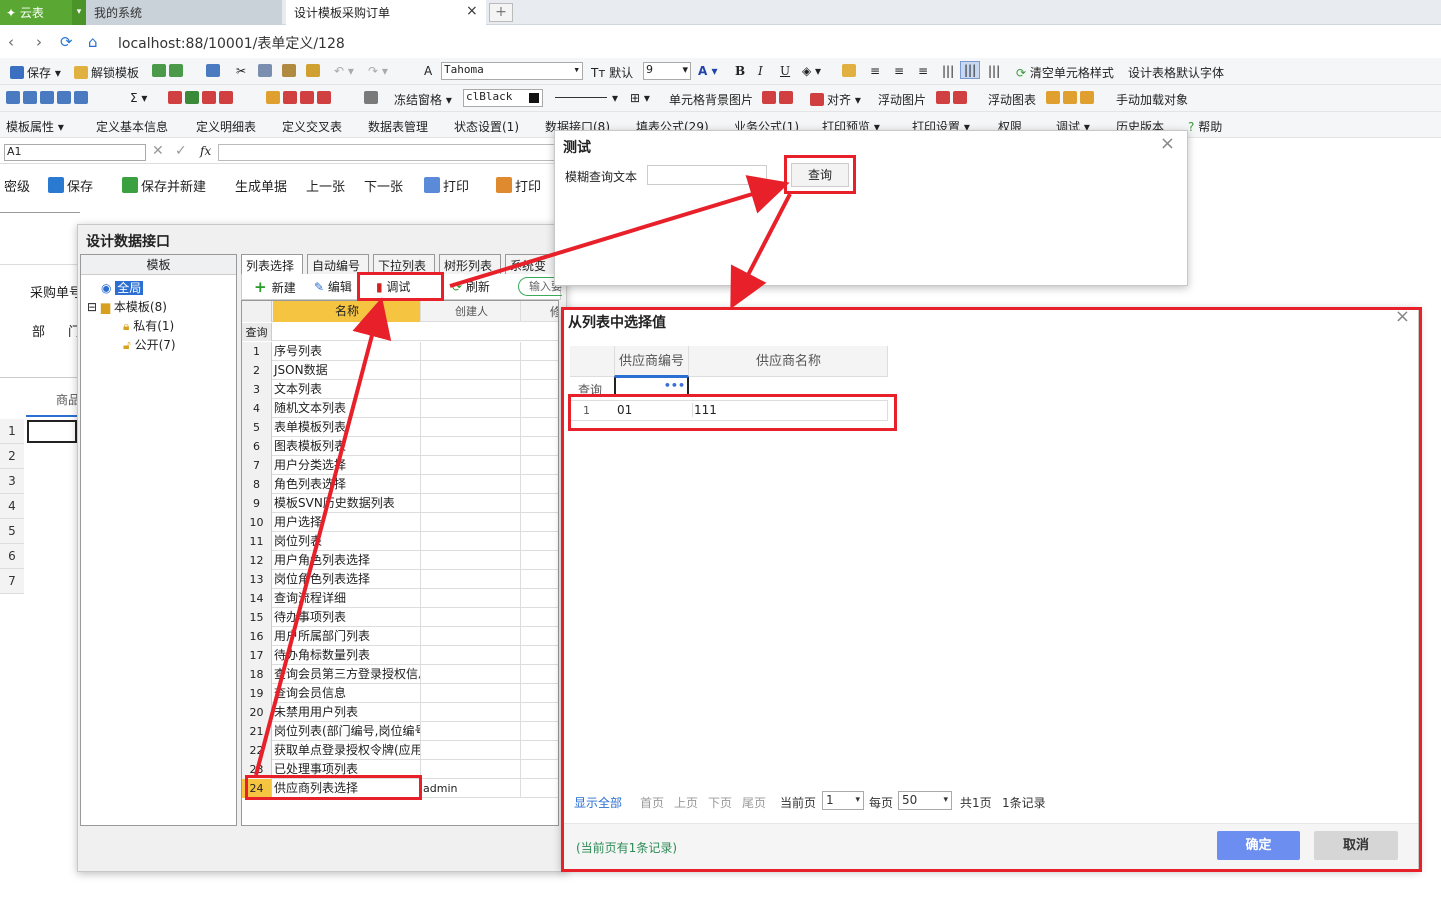 This screenshot has height=898, width=1441. I want to click on arrow-query-to-dialog, so click(761, 251).